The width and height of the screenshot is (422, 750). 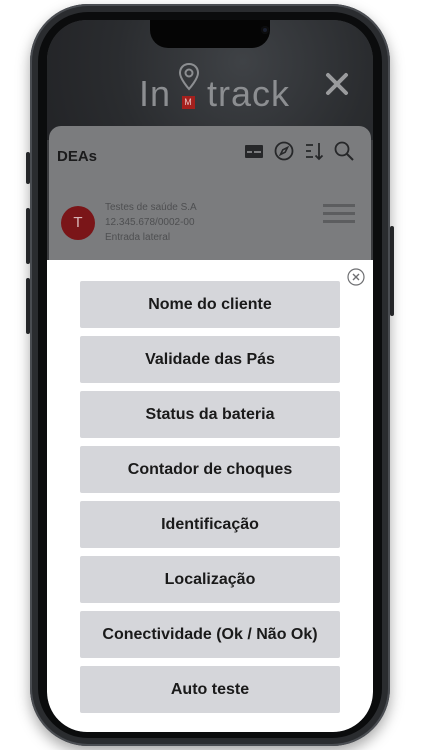 I want to click on menu-icon, so click(x=339, y=214).